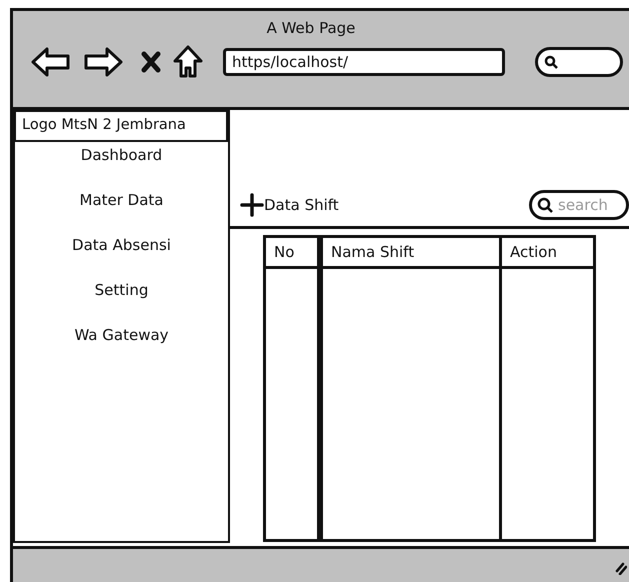 The height and width of the screenshot is (582, 629). I want to click on url-field: https/localhost/, so click(364, 62).